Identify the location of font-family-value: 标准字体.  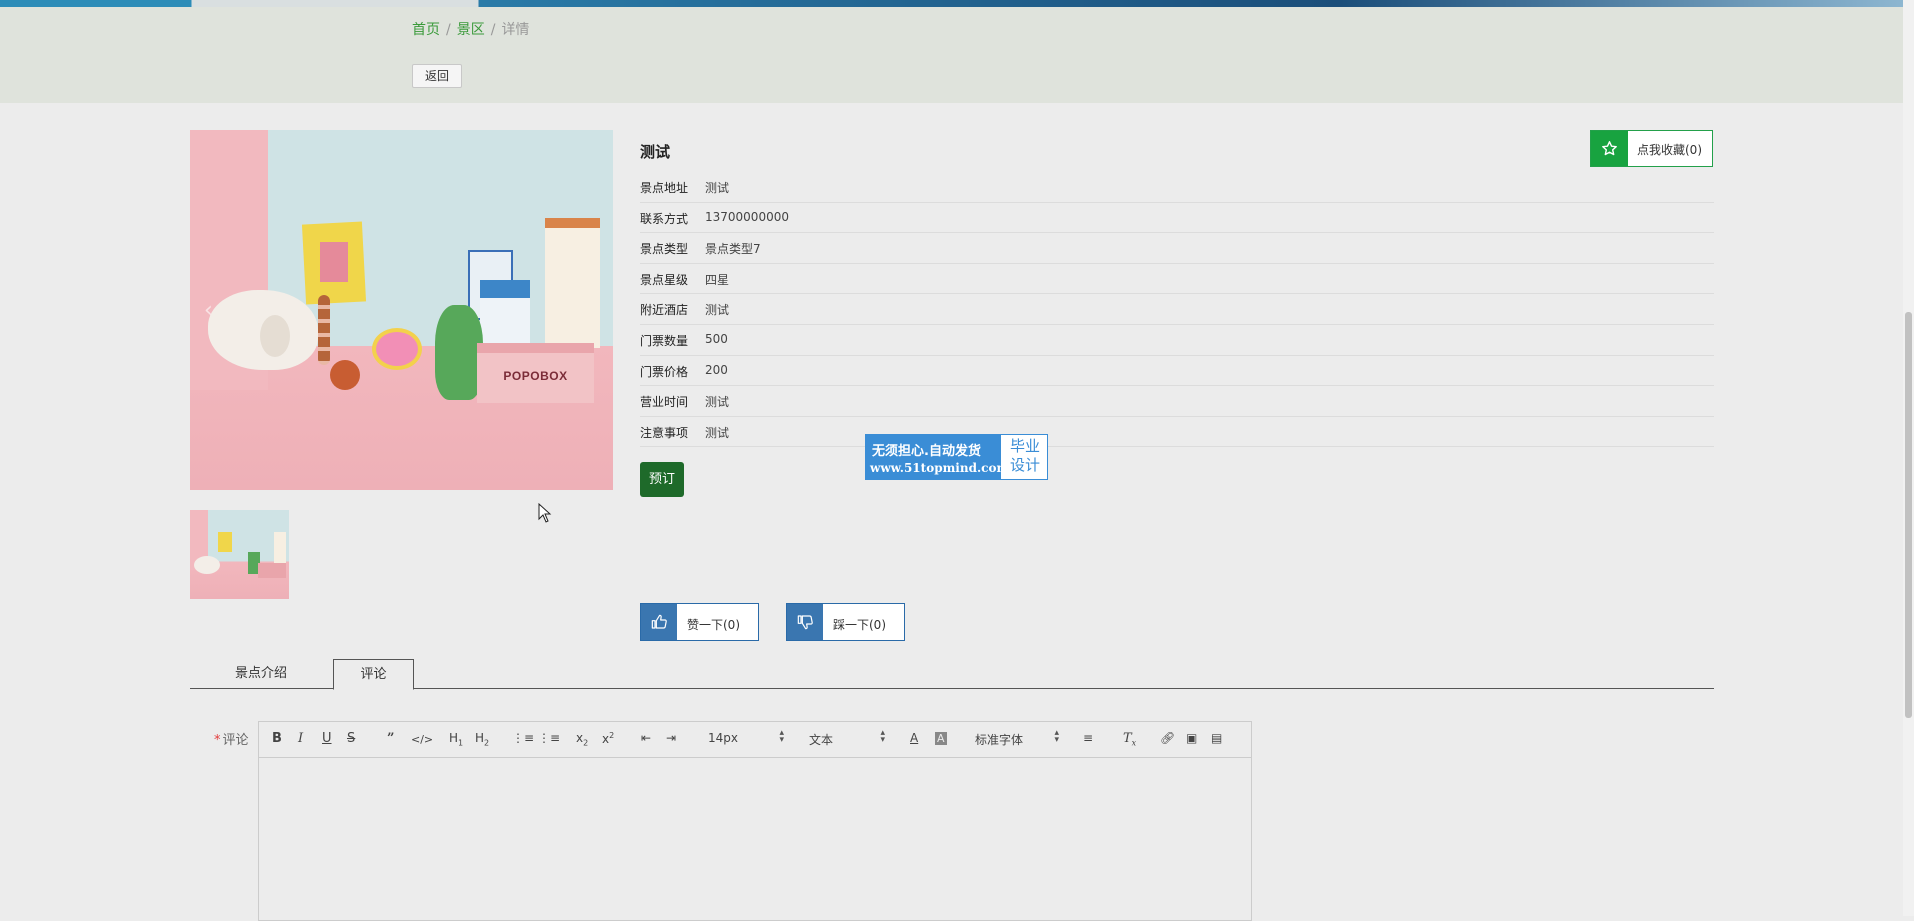
(999, 740).